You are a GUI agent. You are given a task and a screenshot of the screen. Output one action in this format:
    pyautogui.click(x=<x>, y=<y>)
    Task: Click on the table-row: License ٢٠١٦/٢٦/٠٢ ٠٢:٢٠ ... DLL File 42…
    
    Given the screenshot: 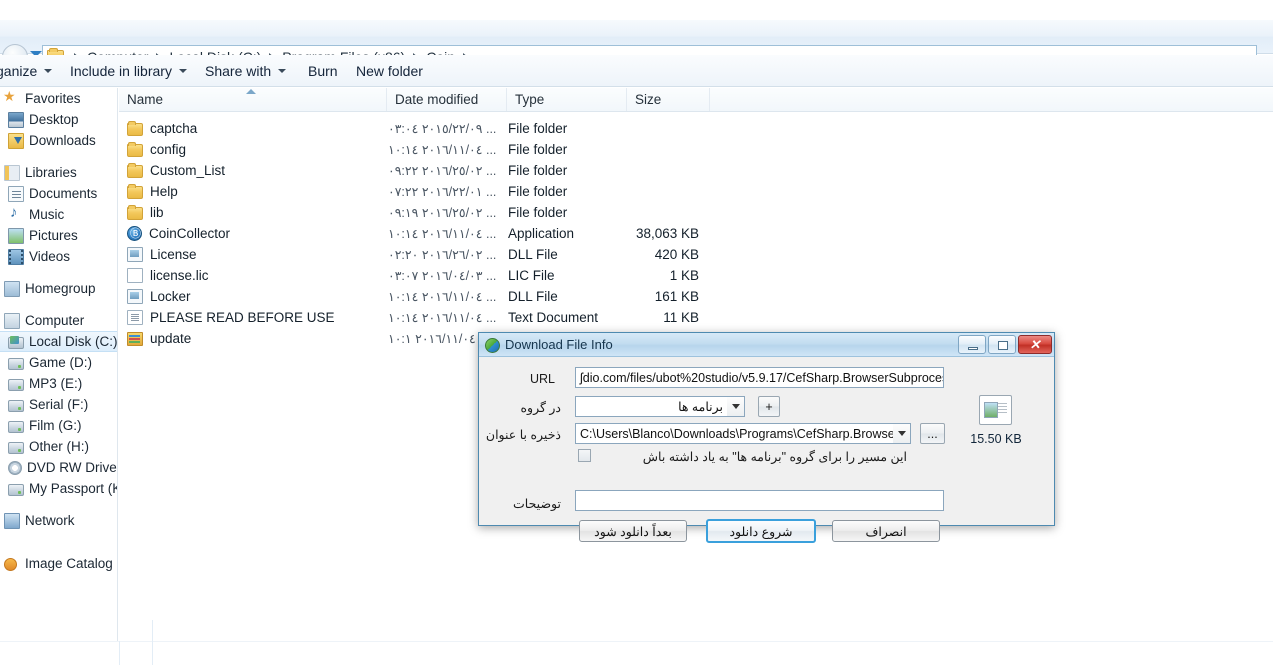 What is the action you would take?
    pyautogui.click(x=696, y=254)
    